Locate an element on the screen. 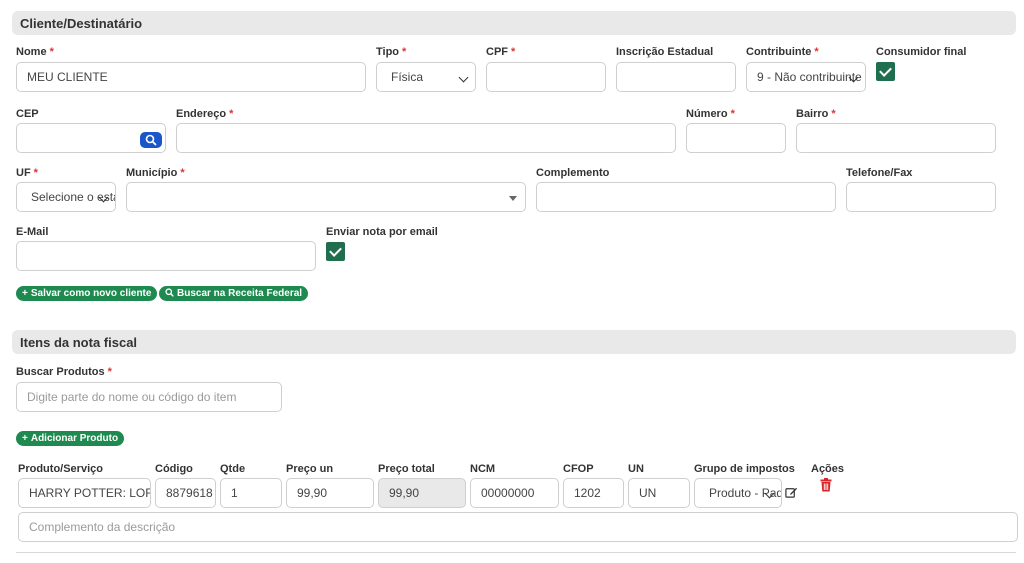  trash-icon is located at coordinates (826, 485).